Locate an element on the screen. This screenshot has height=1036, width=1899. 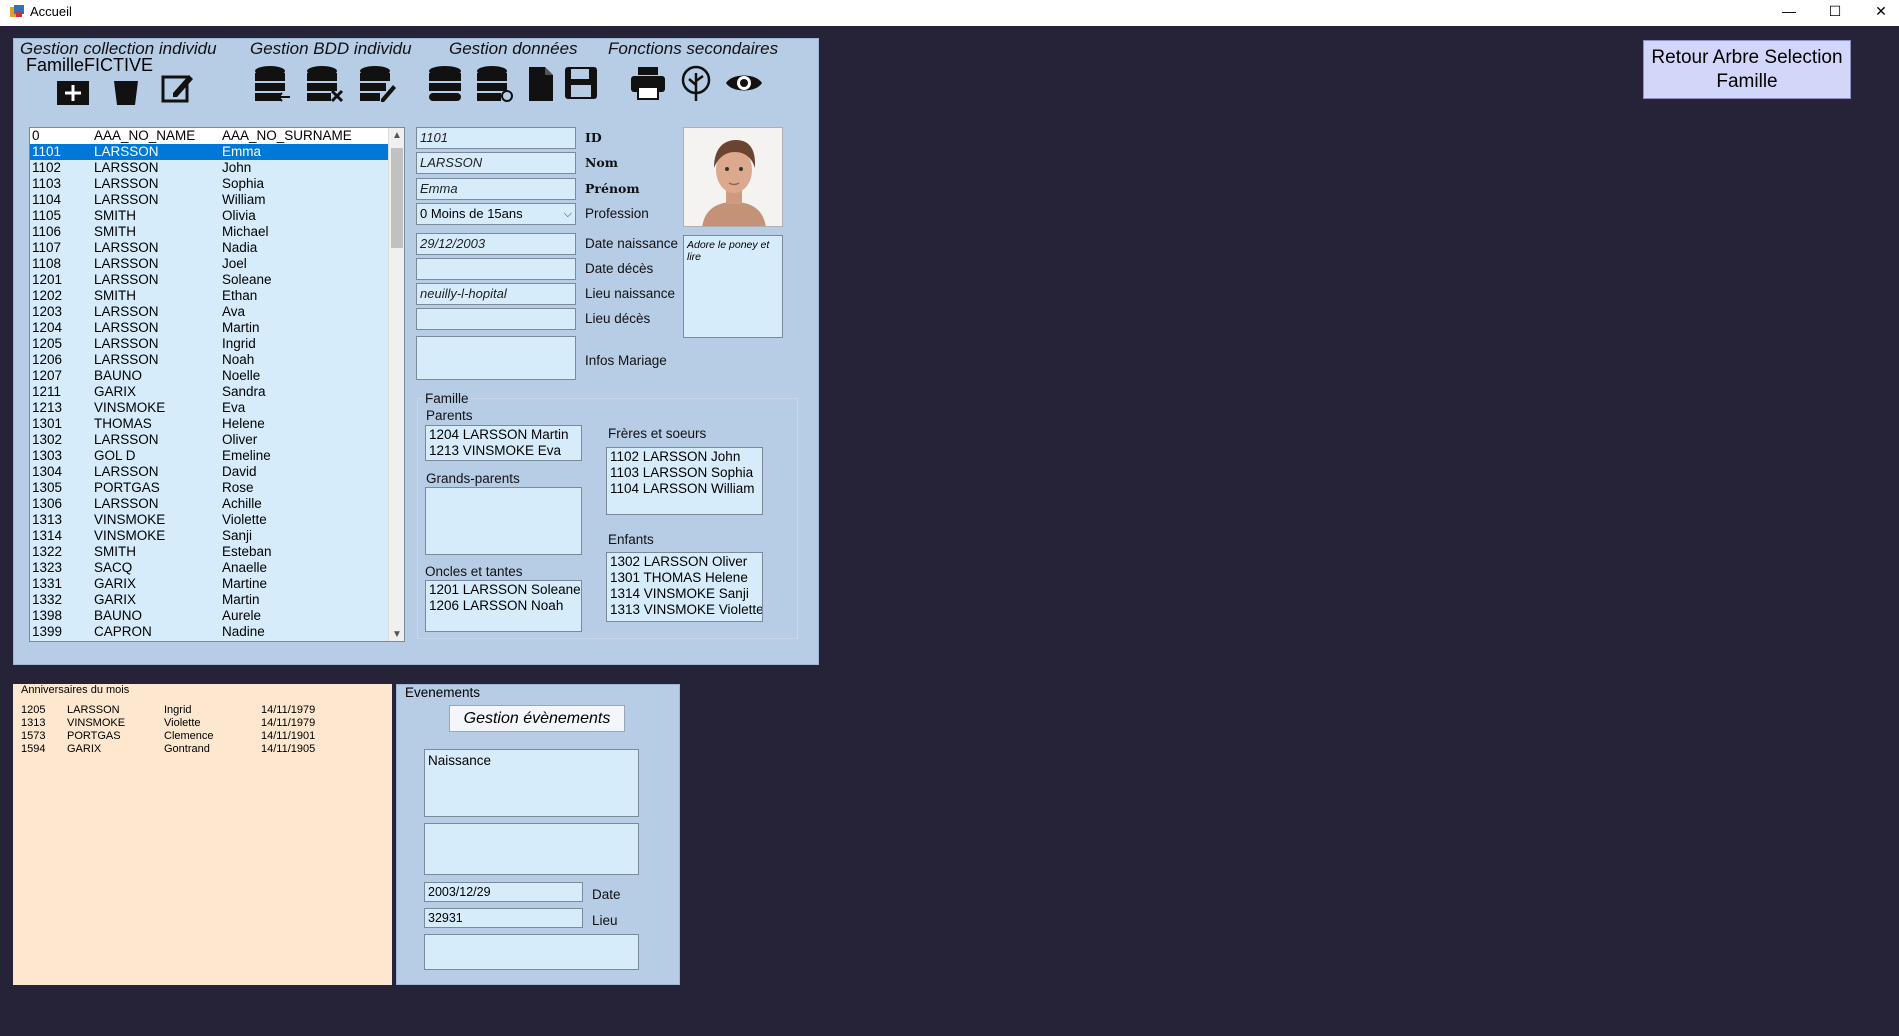
individu-row: 1106 SMITH Michael is located at coordinates (210, 232).